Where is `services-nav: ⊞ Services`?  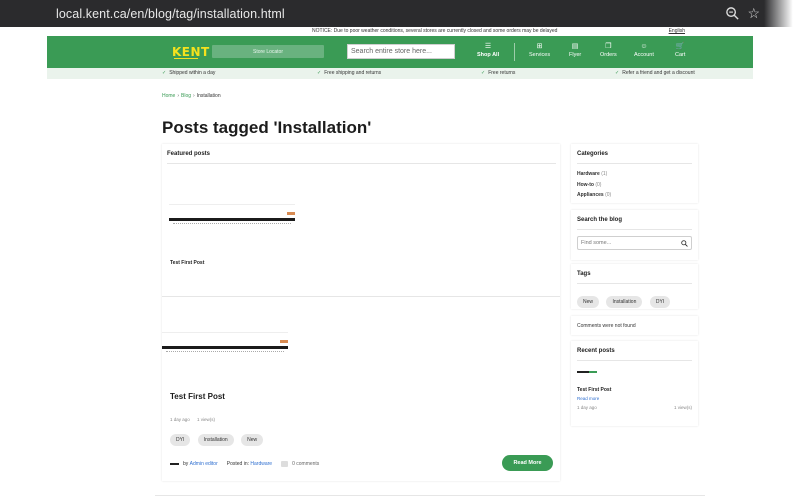 services-nav: ⊞ Services is located at coordinates (539, 50).